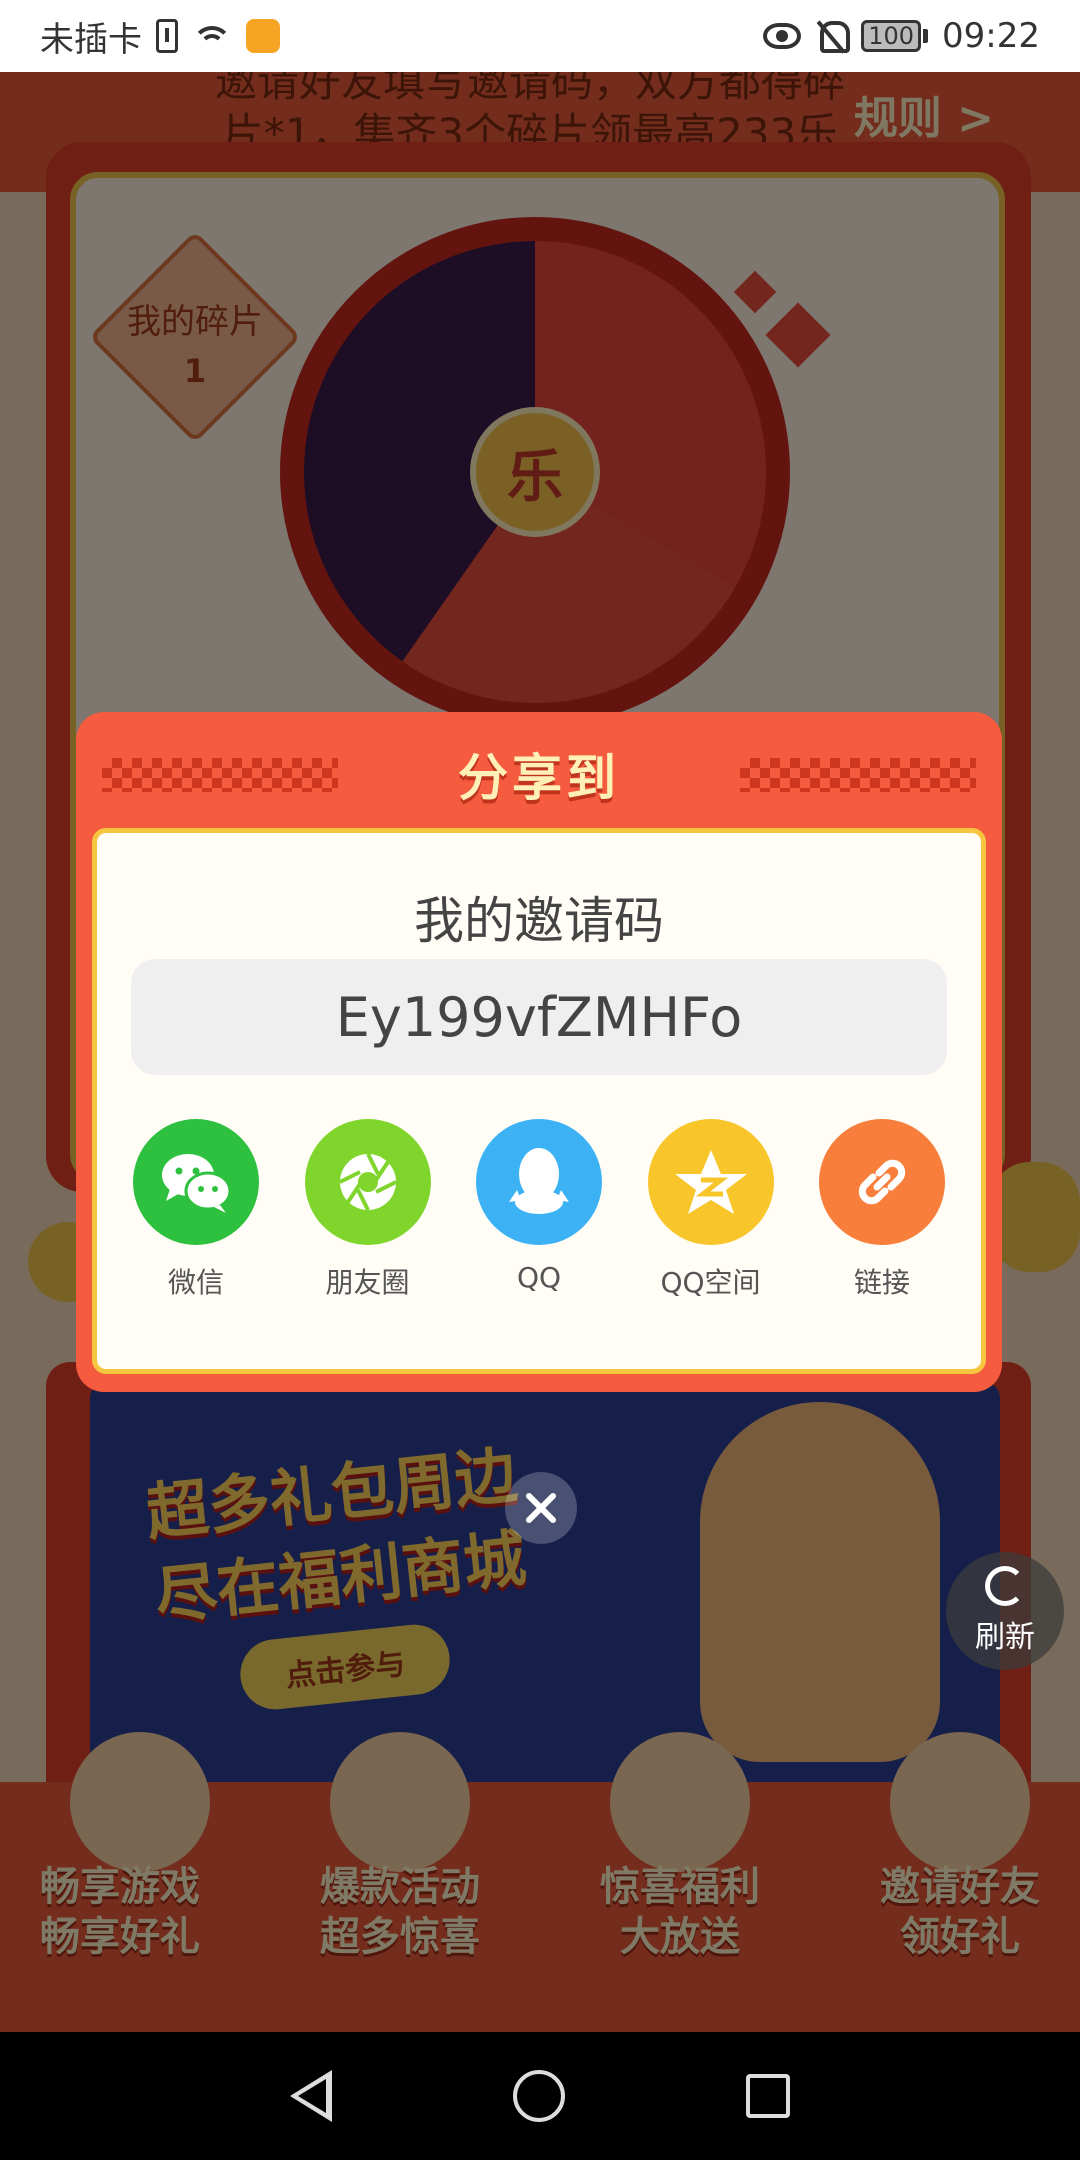 This screenshot has height=2160, width=1080. What do you see at coordinates (311, 2096) in the screenshot?
I see `back-icon` at bounding box center [311, 2096].